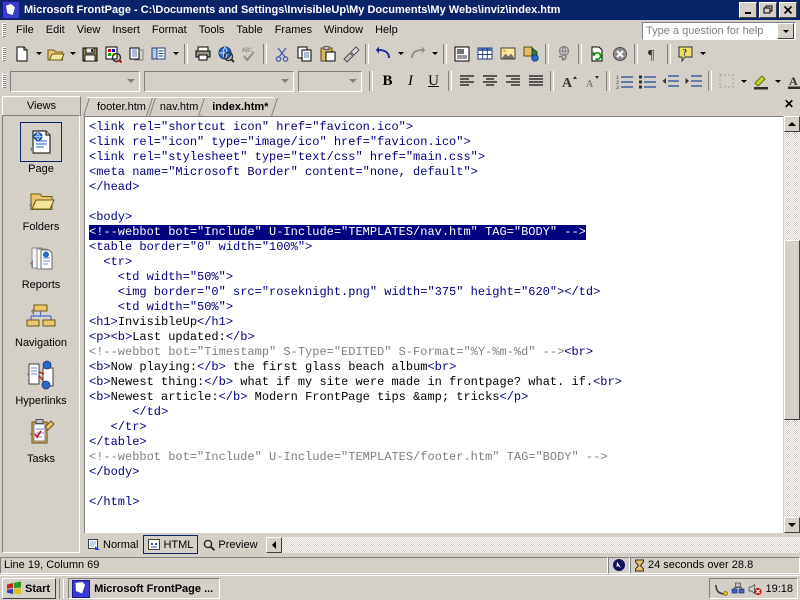 The width and height of the screenshot is (800, 600). What do you see at coordinates (461, 54) in the screenshot?
I see `insert-component-icon` at bounding box center [461, 54].